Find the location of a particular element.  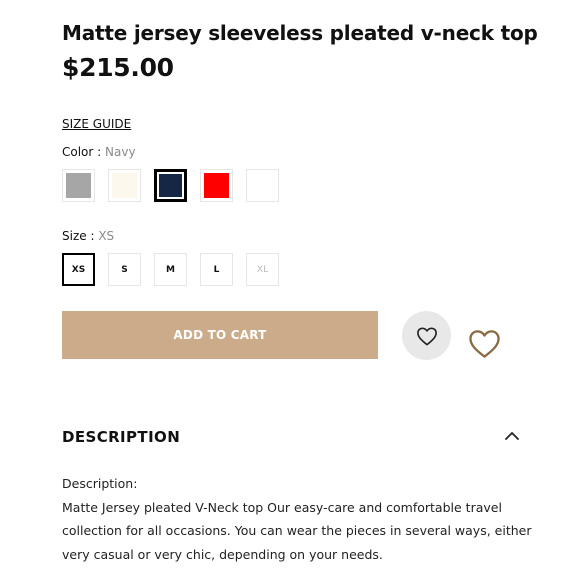

size-option-m: M is located at coordinates (170, 269).